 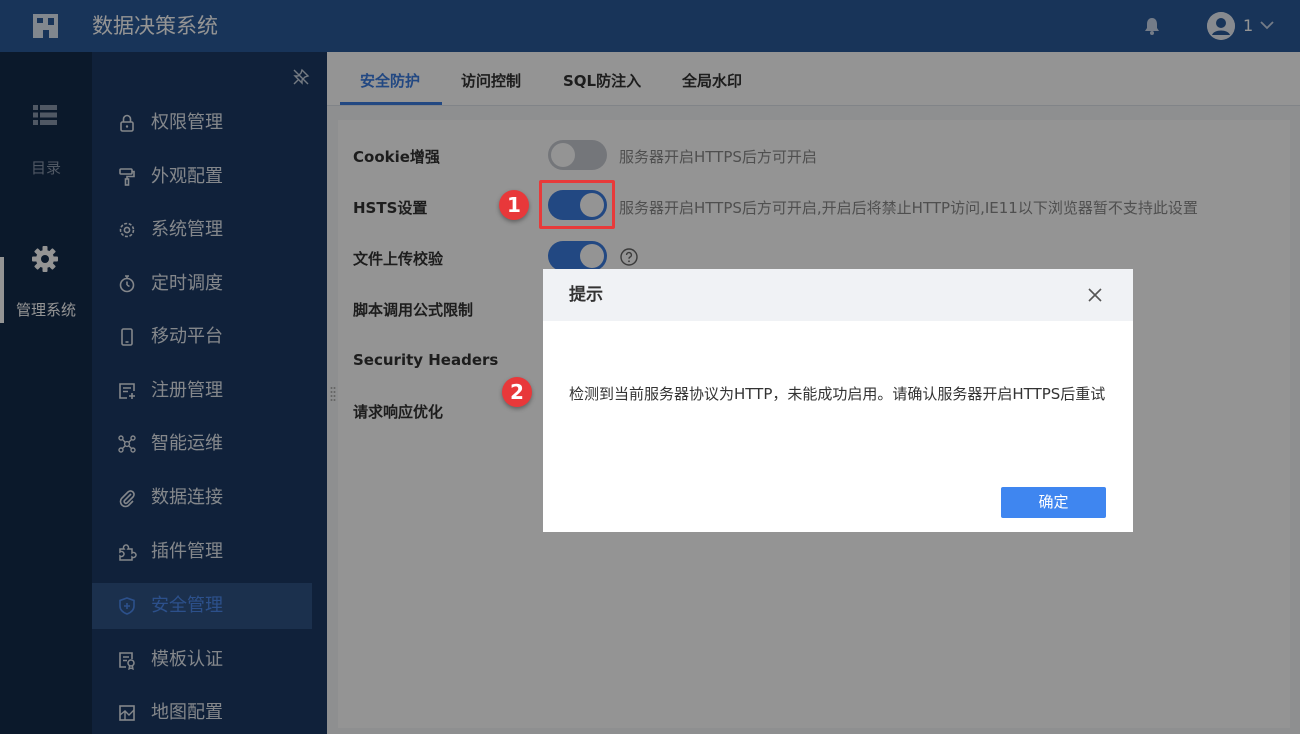 What do you see at coordinates (577, 204) in the screenshot?
I see `annotation-highlight-box` at bounding box center [577, 204].